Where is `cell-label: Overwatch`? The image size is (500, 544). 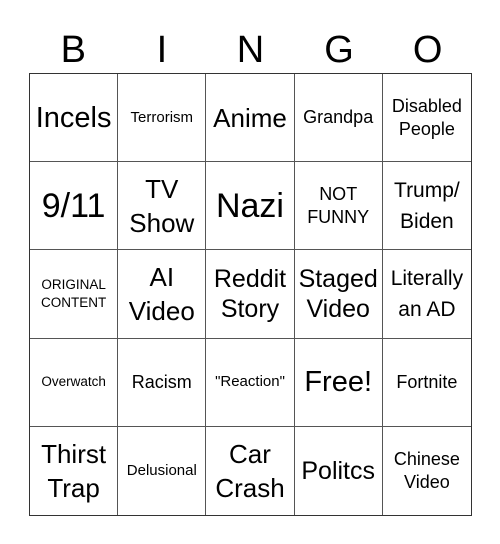
cell-label: Overwatch is located at coordinates (73, 382).